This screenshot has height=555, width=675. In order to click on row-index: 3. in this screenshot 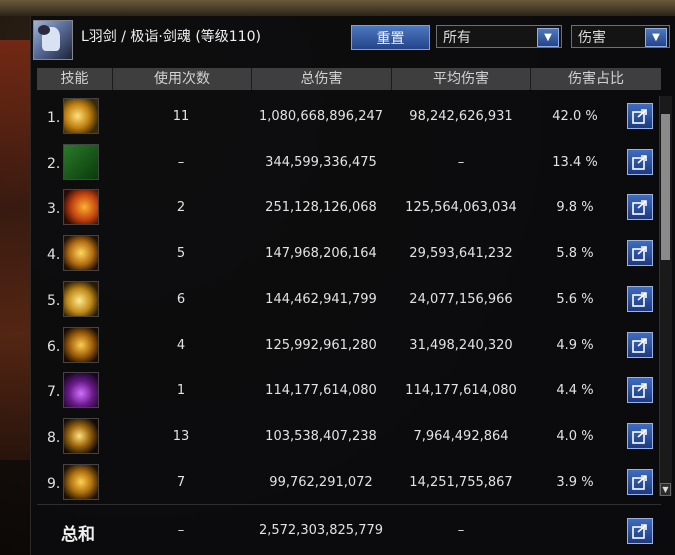, I will do `click(54, 209)`.